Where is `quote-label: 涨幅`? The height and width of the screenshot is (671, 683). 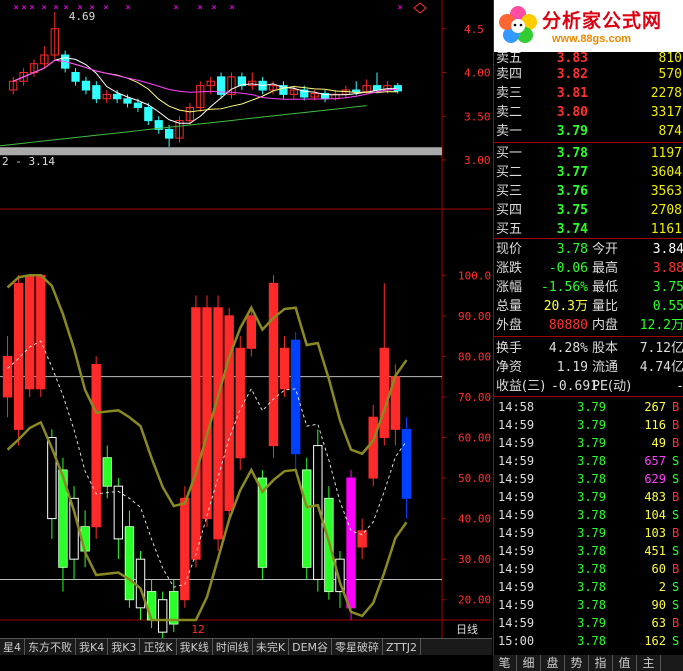
quote-label: 涨幅 is located at coordinates (509, 287).